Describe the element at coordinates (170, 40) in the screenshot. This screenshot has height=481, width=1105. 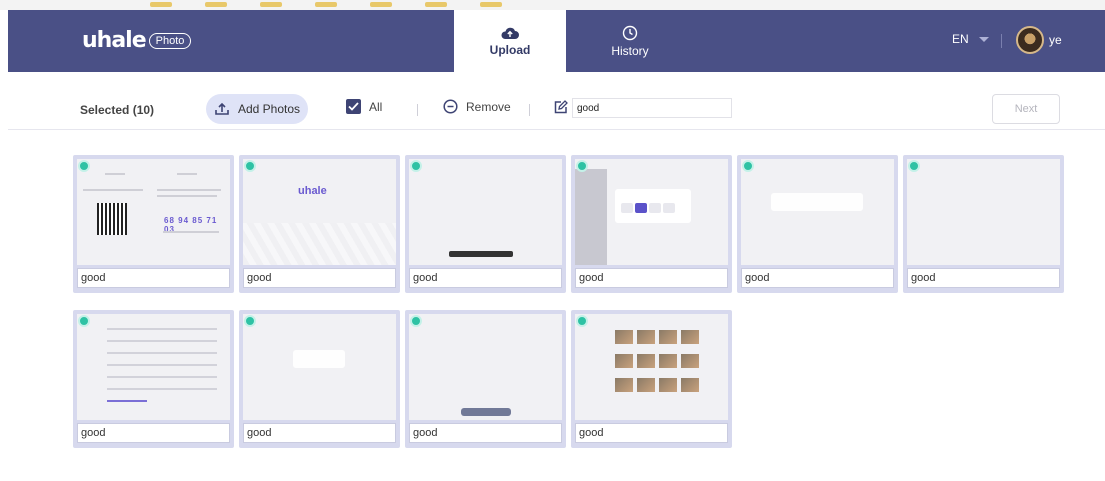
I see `logo-badge: Photo` at that location.